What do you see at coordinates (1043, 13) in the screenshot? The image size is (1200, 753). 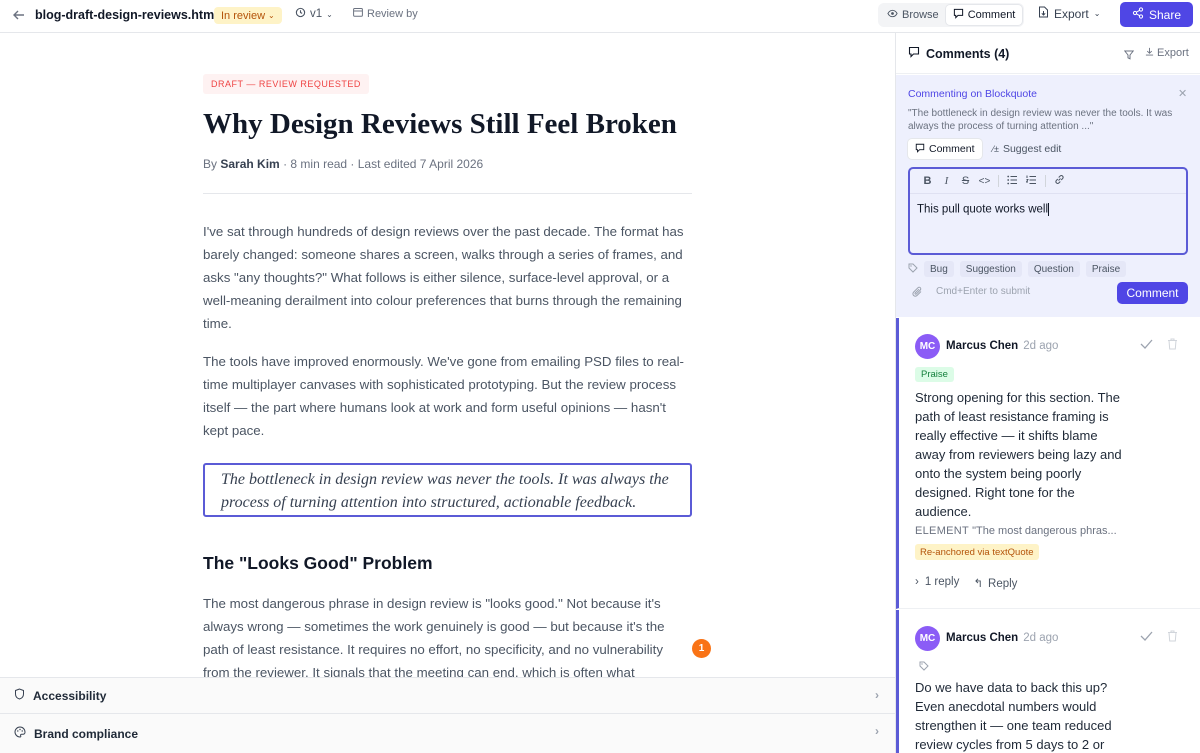 I see `file-export-icon` at bounding box center [1043, 13].